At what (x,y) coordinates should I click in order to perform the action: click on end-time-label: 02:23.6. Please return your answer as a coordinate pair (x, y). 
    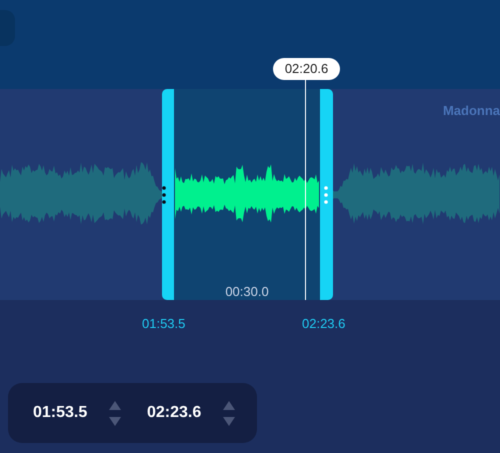
    Looking at the image, I should click on (324, 324).